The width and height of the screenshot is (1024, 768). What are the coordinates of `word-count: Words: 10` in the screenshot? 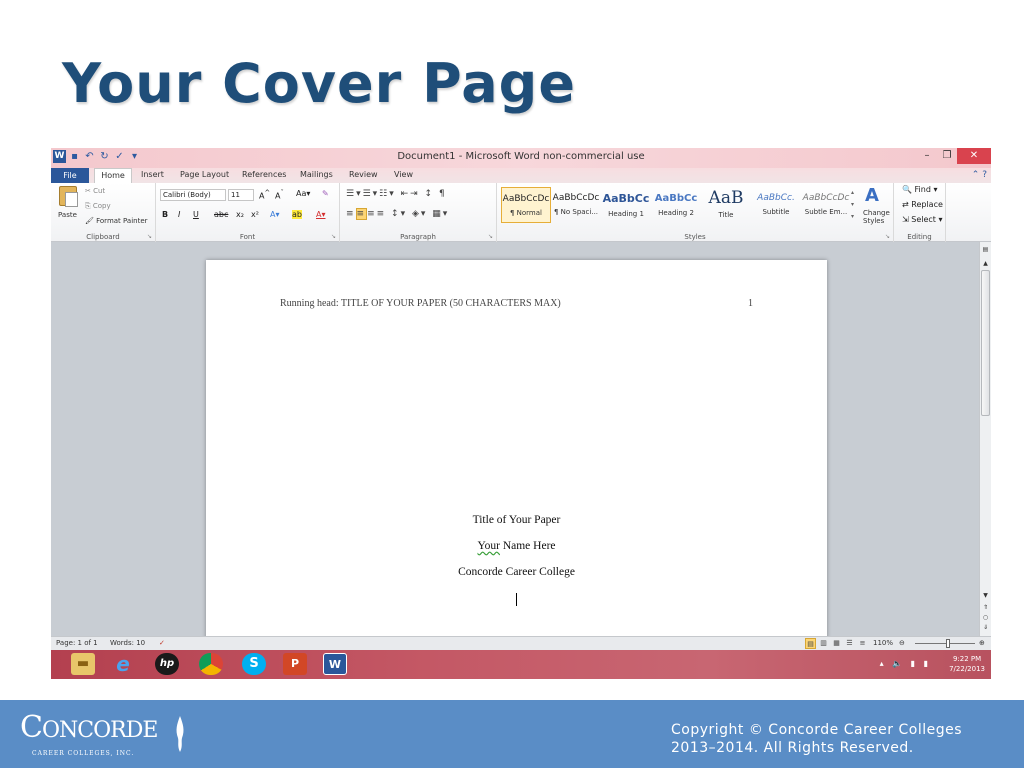 It's located at (127, 643).